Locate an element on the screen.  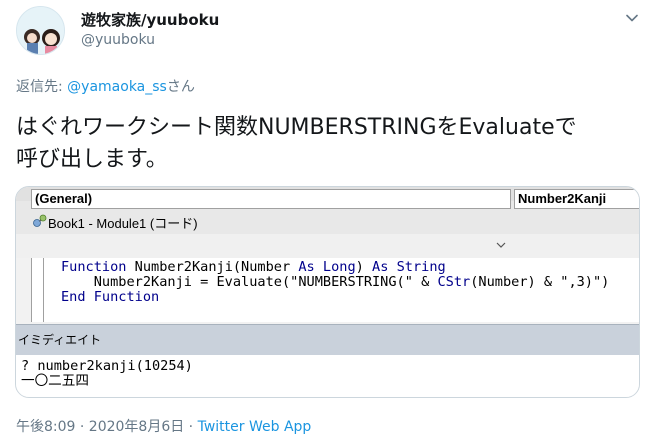
reply-suffix: さん is located at coordinates (180, 87).